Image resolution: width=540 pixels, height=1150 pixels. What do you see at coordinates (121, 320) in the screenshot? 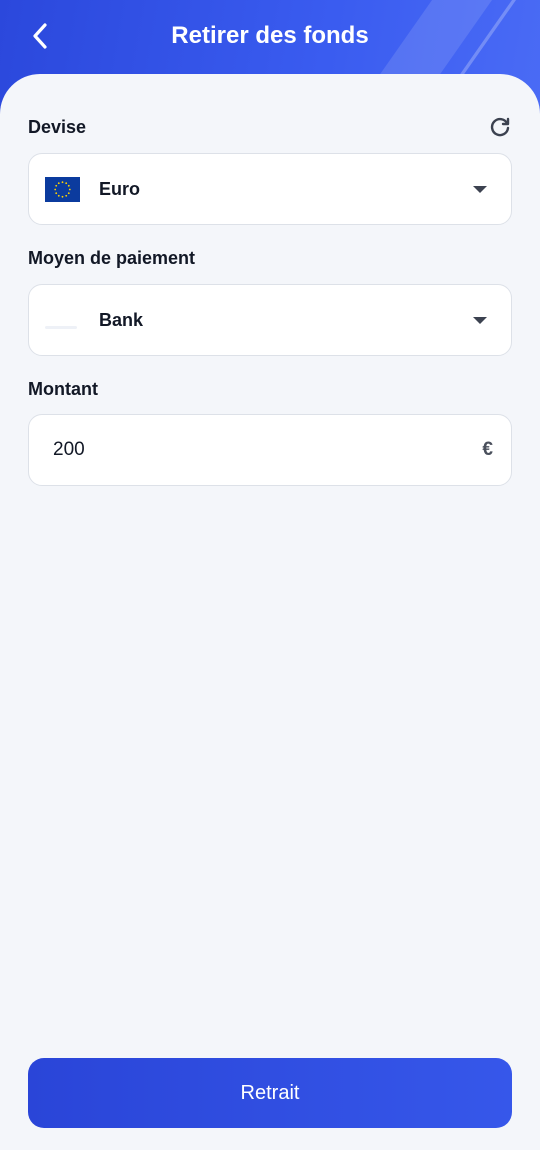
I see `payment-method-value: Bank` at bounding box center [121, 320].